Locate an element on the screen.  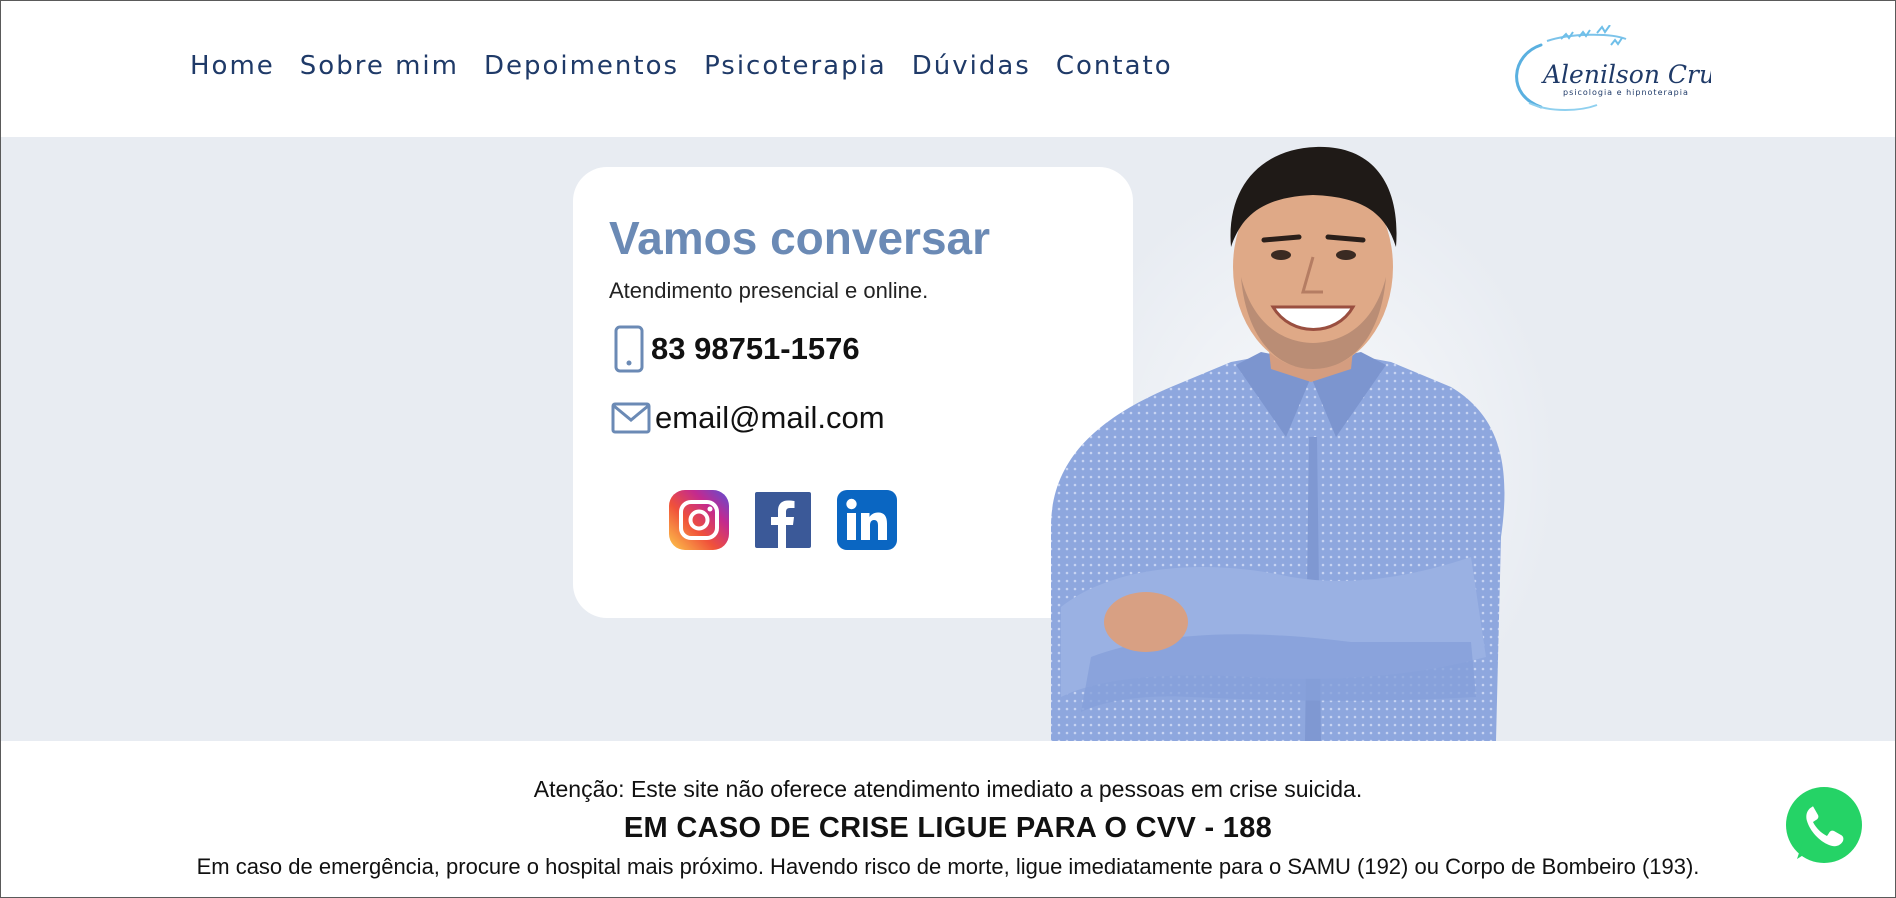
nav-psicoterapia: Psicoterapia is located at coordinates (795, 66).